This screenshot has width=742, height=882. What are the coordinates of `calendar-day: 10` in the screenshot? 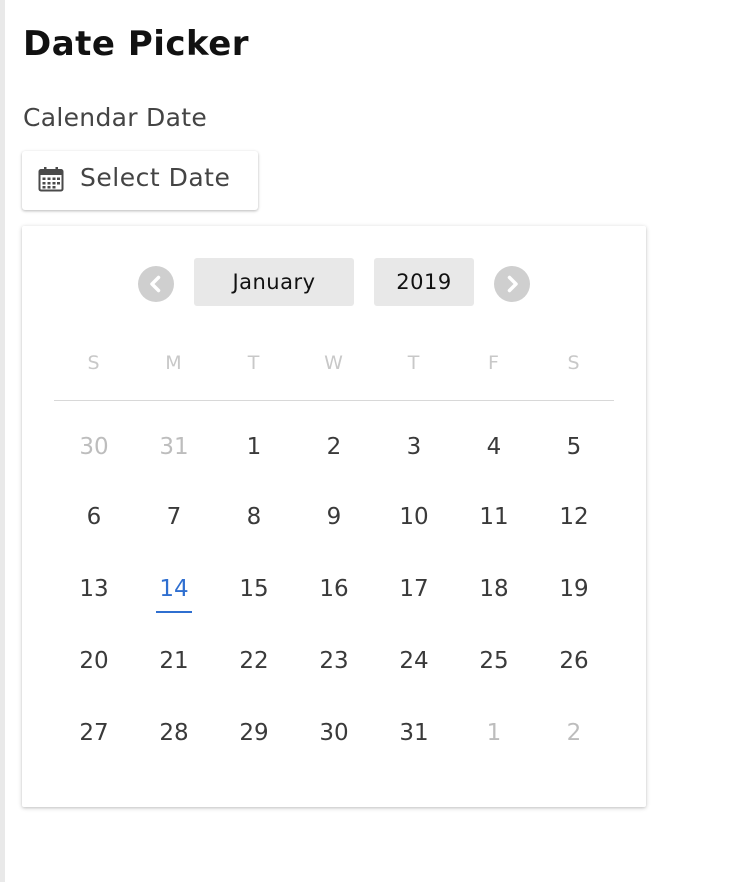 It's located at (414, 517).